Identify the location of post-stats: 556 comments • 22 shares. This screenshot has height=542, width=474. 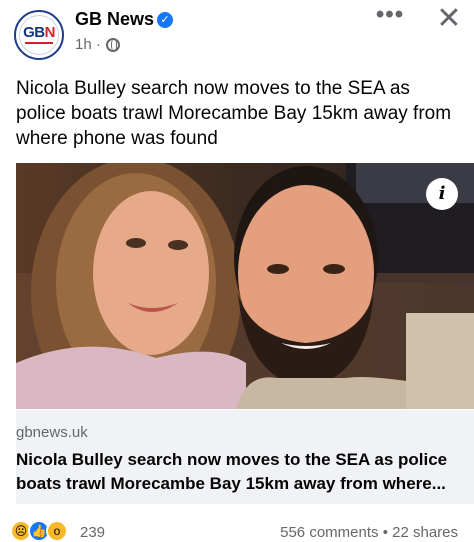
(369, 532).